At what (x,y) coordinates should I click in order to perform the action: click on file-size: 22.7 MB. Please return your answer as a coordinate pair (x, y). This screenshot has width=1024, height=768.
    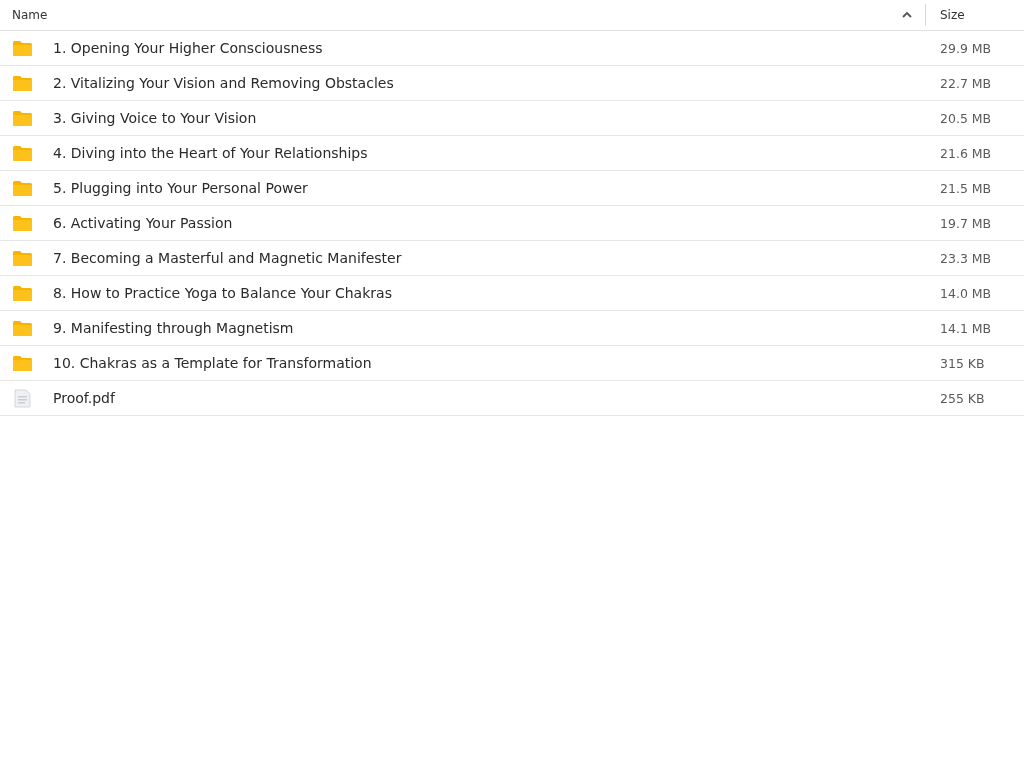
    Looking at the image, I should click on (966, 83).